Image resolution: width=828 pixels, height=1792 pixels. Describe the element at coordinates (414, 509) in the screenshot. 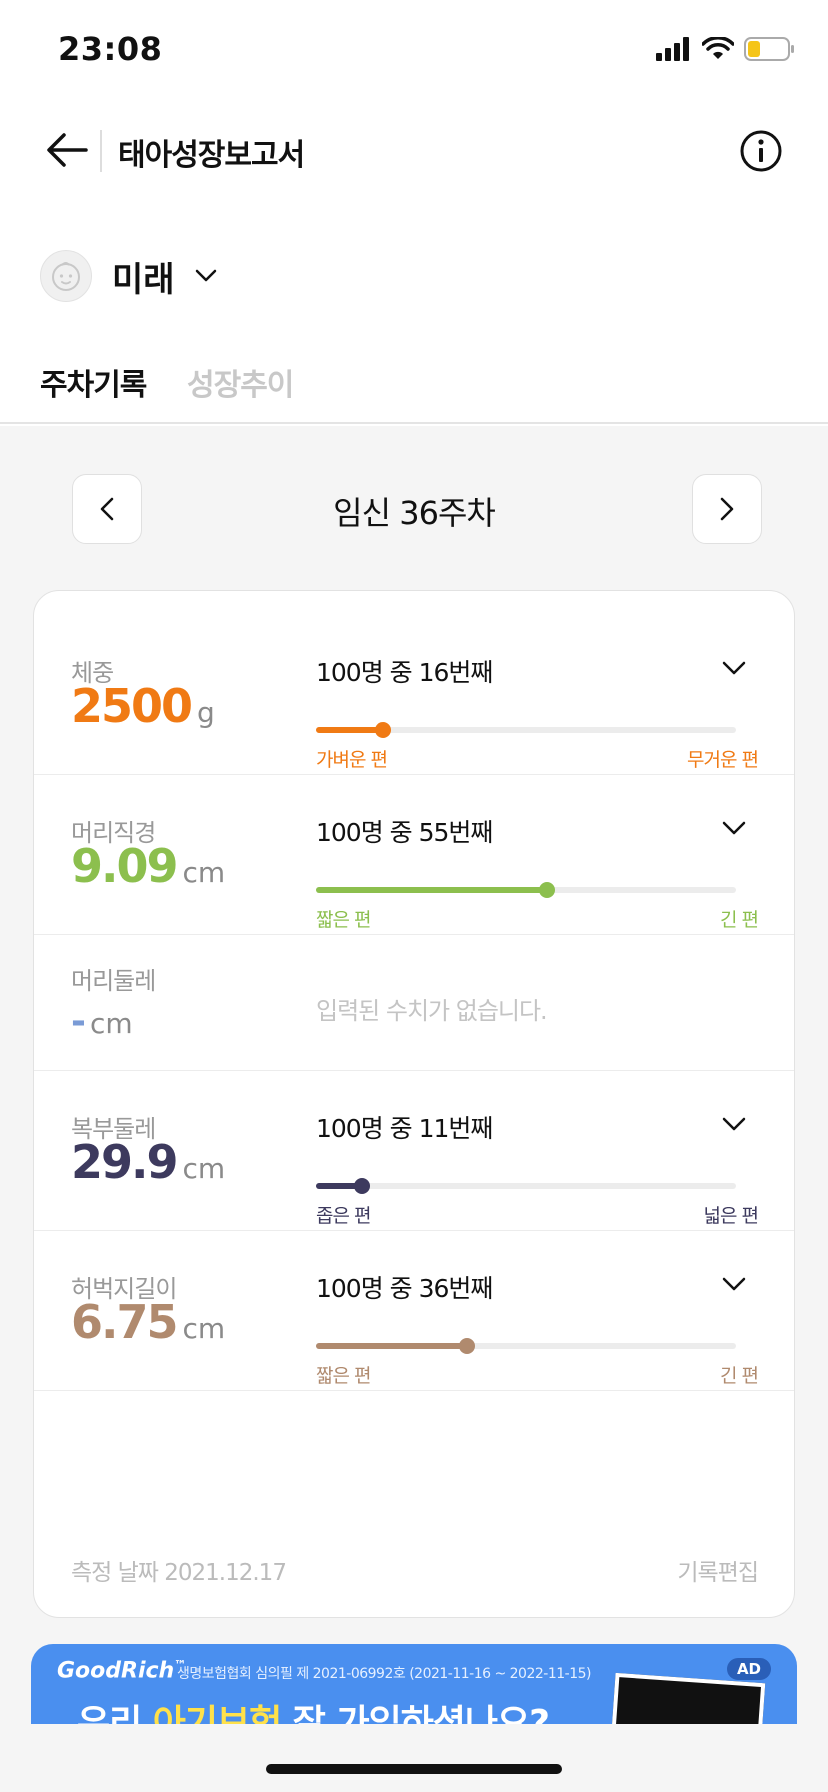

I see `week-navigator: 임신 36주차` at that location.